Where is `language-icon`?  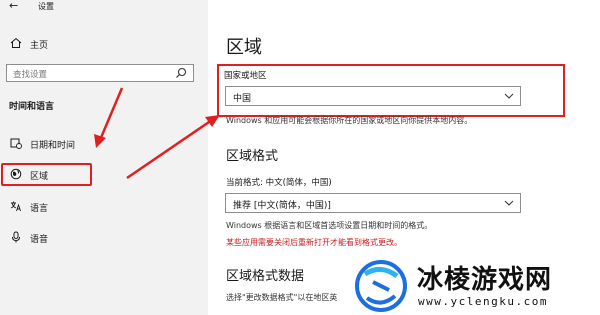 language-icon is located at coordinates (15, 206).